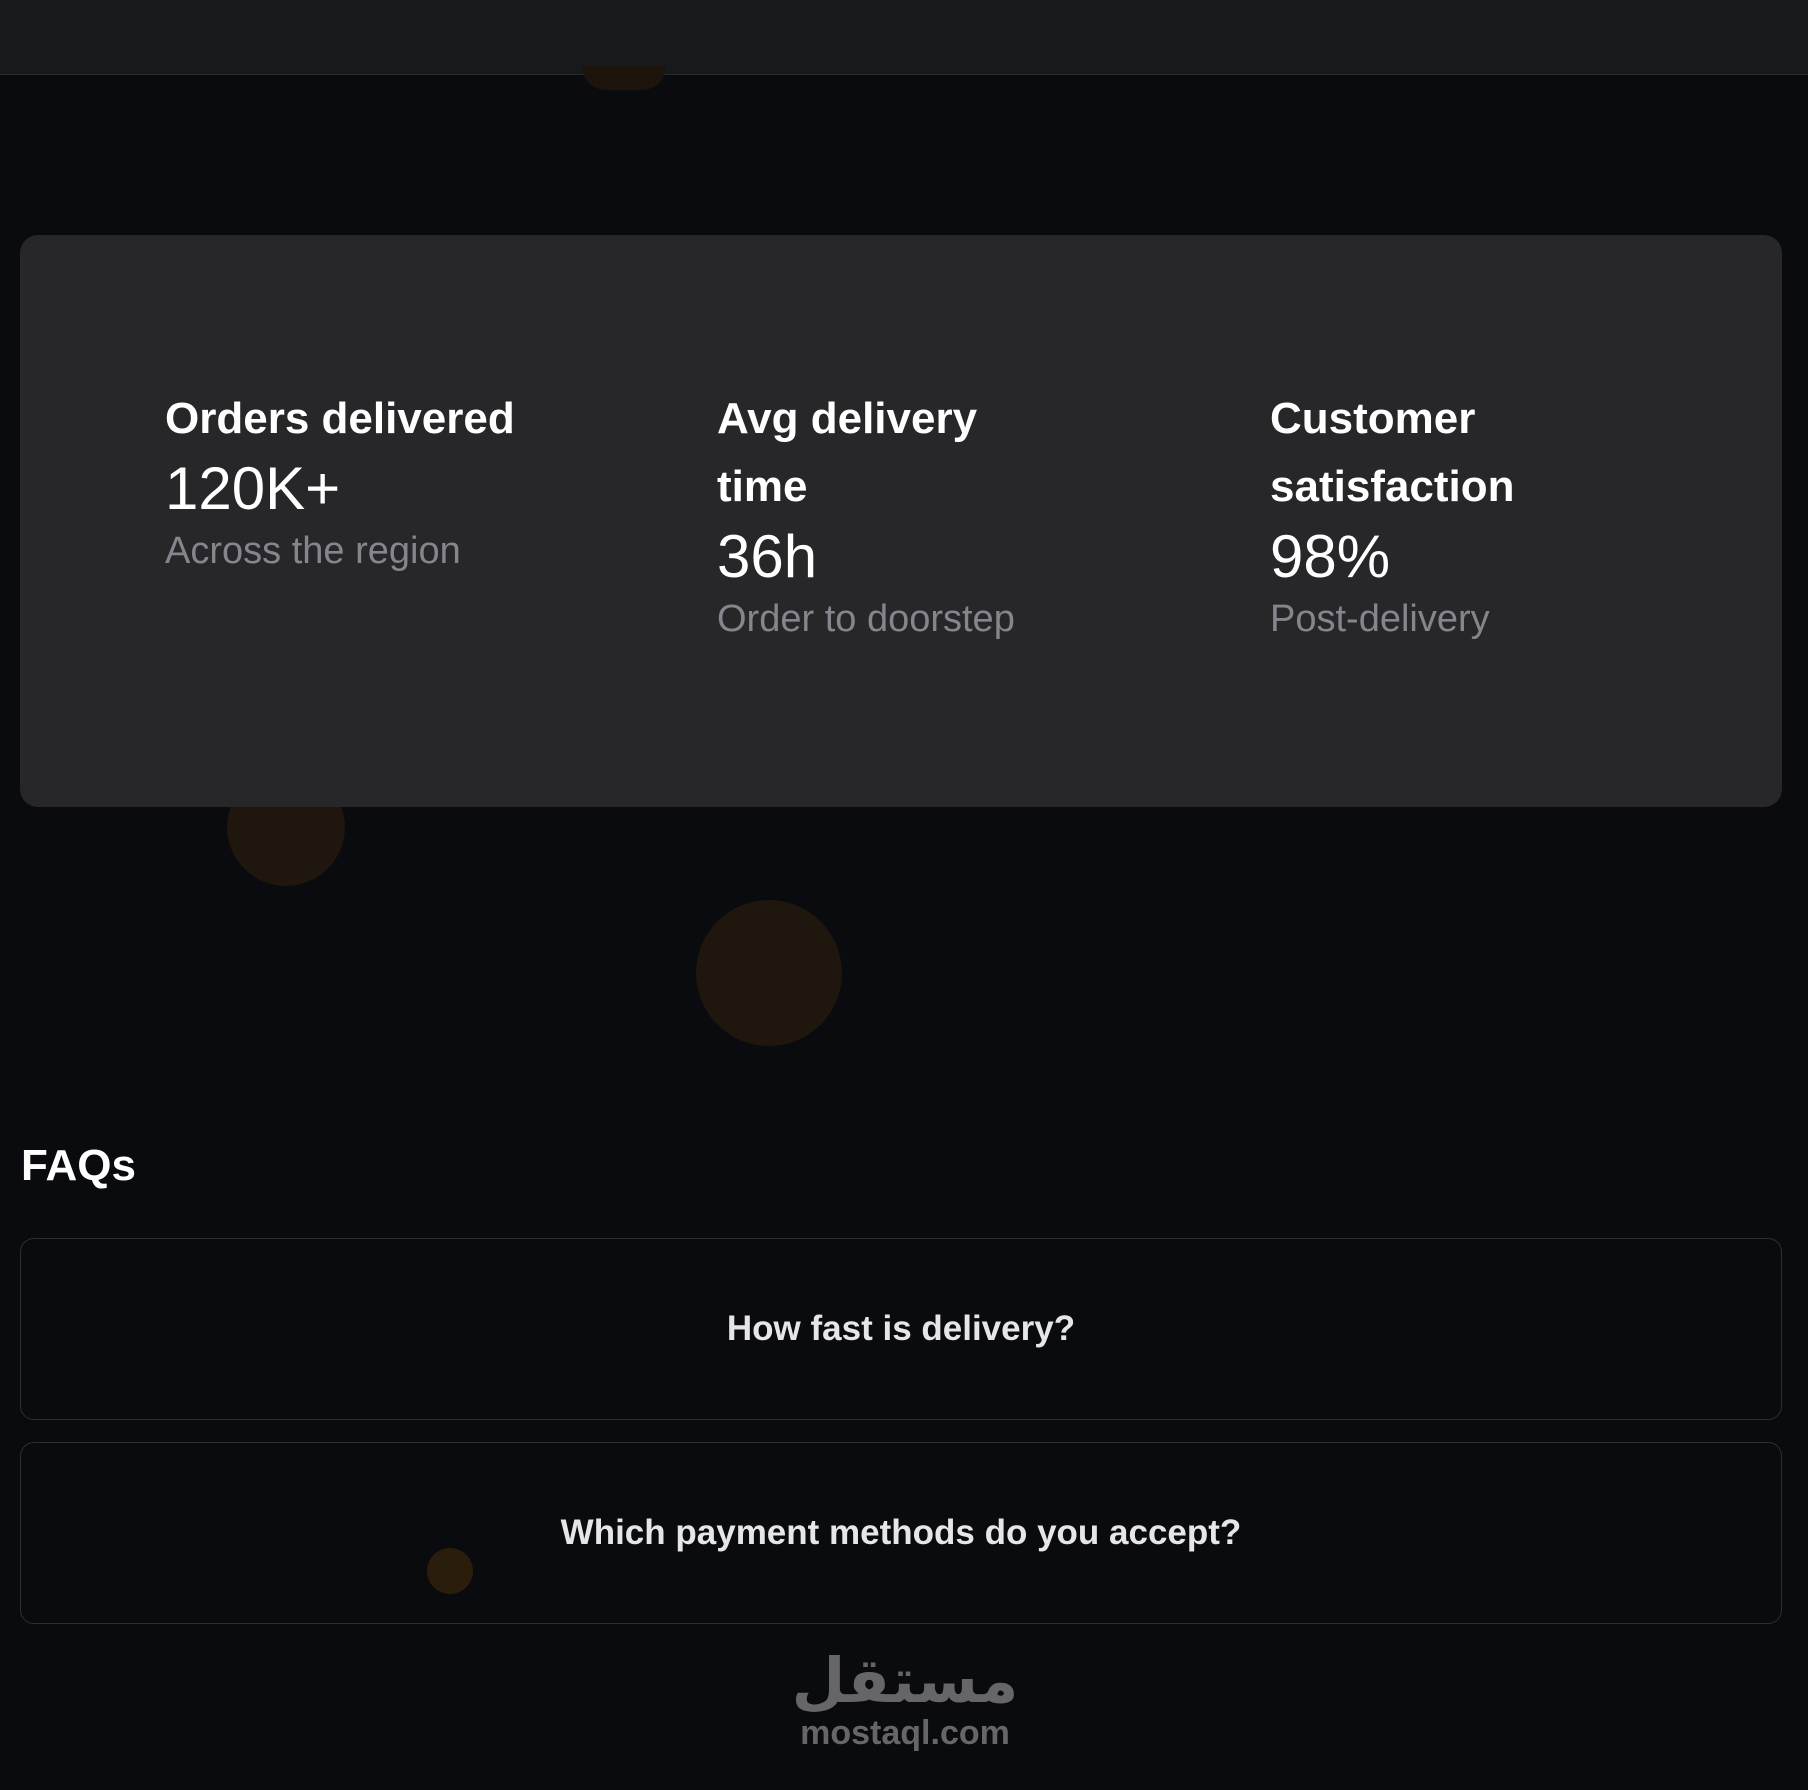 The width and height of the screenshot is (1808, 1790). What do you see at coordinates (253, 488) in the screenshot?
I see `stat-value: 120K+` at bounding box center [253, 488].